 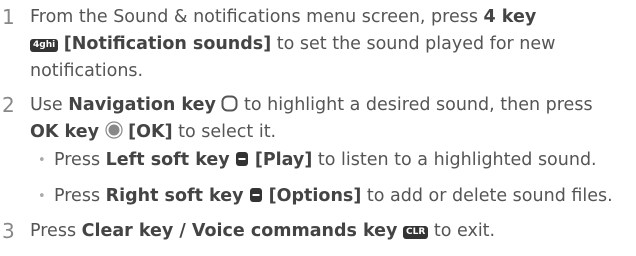 I want to click on key-name: Navigation key, so click(x=142, y=105).